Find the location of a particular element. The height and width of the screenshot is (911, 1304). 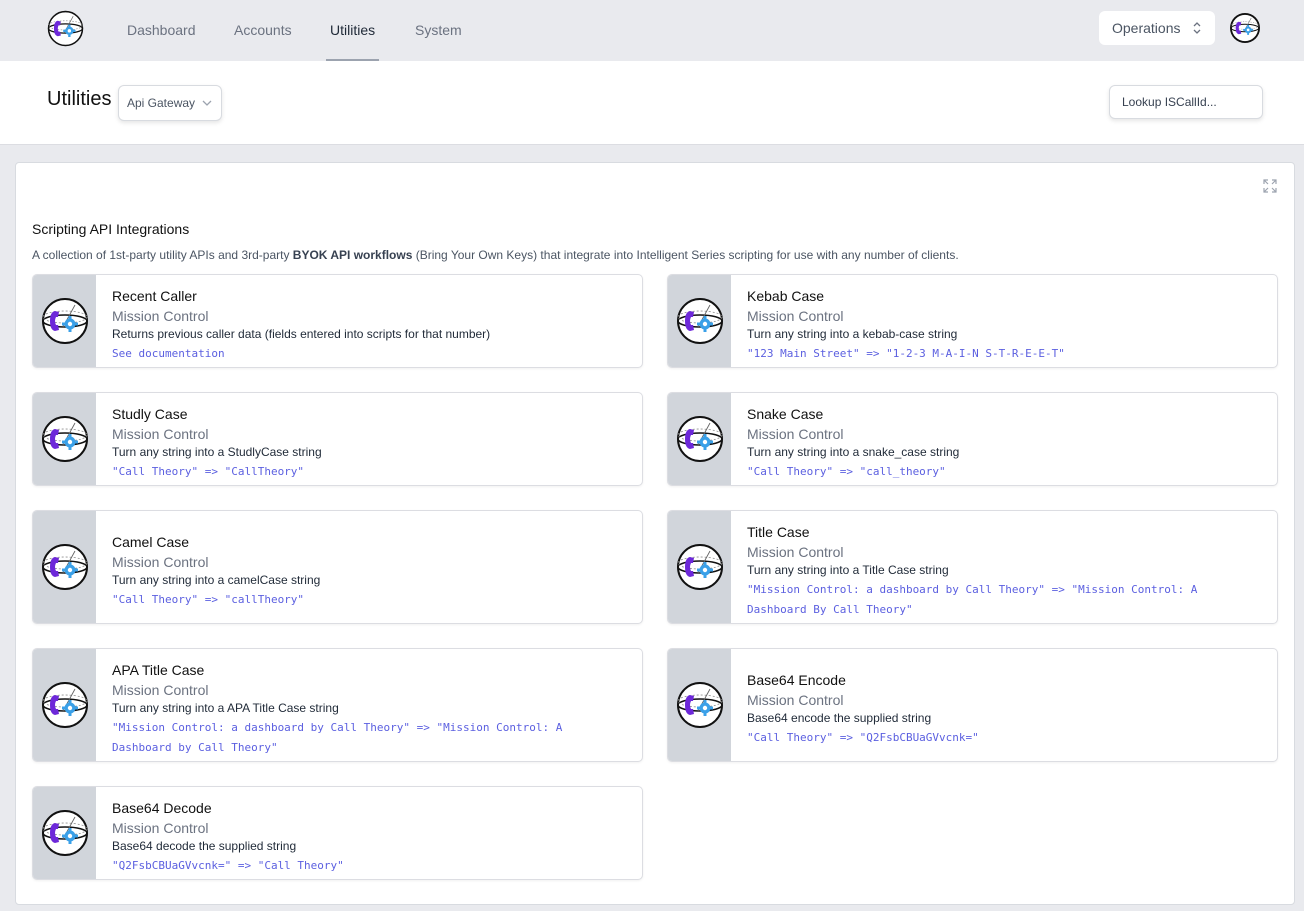

card-example: "Call Theory" => "call_theory" is located at coordinates (846, 471).